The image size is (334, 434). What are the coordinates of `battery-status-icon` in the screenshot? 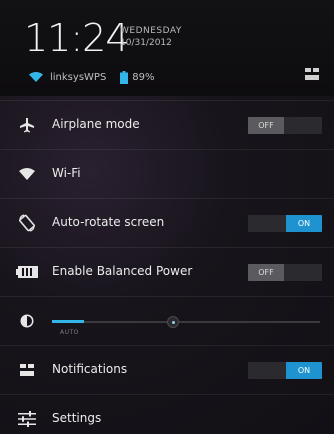 It's located at (124, 77).